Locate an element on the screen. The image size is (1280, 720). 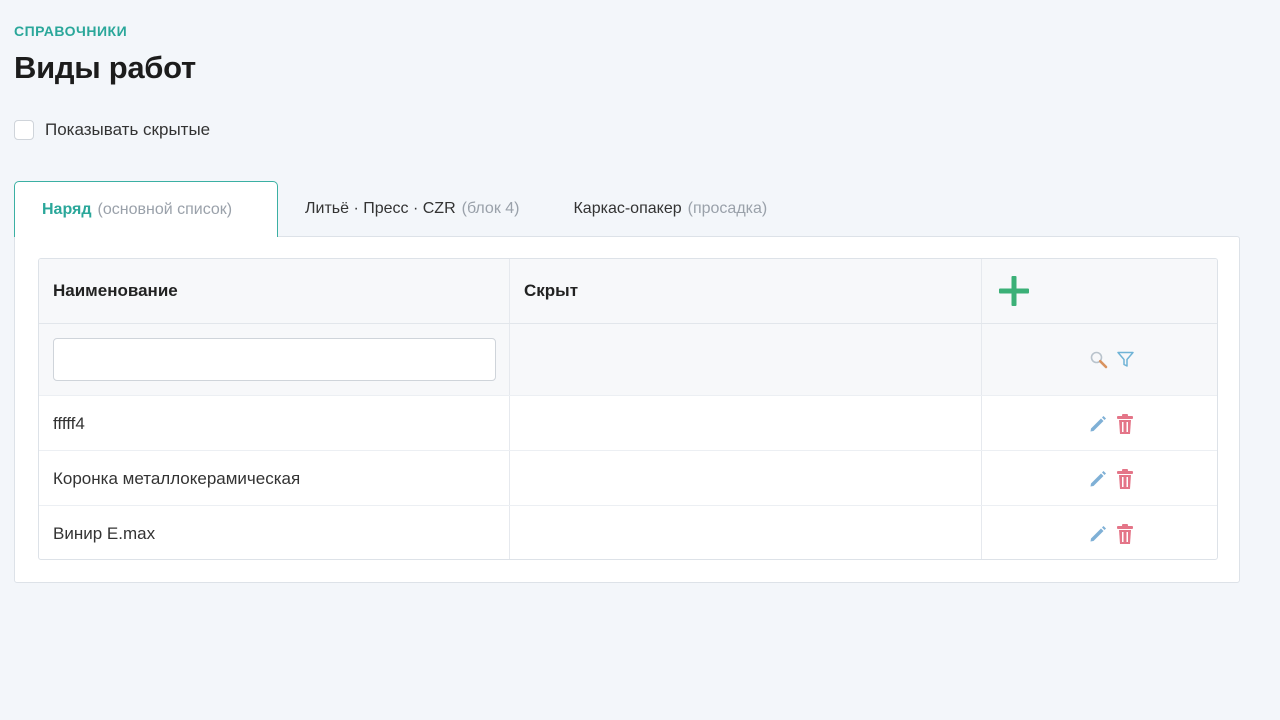
tab-lite-press-czr: Литьё · Пресс · CZR (блок 4) is located at coordinates (412, 209).